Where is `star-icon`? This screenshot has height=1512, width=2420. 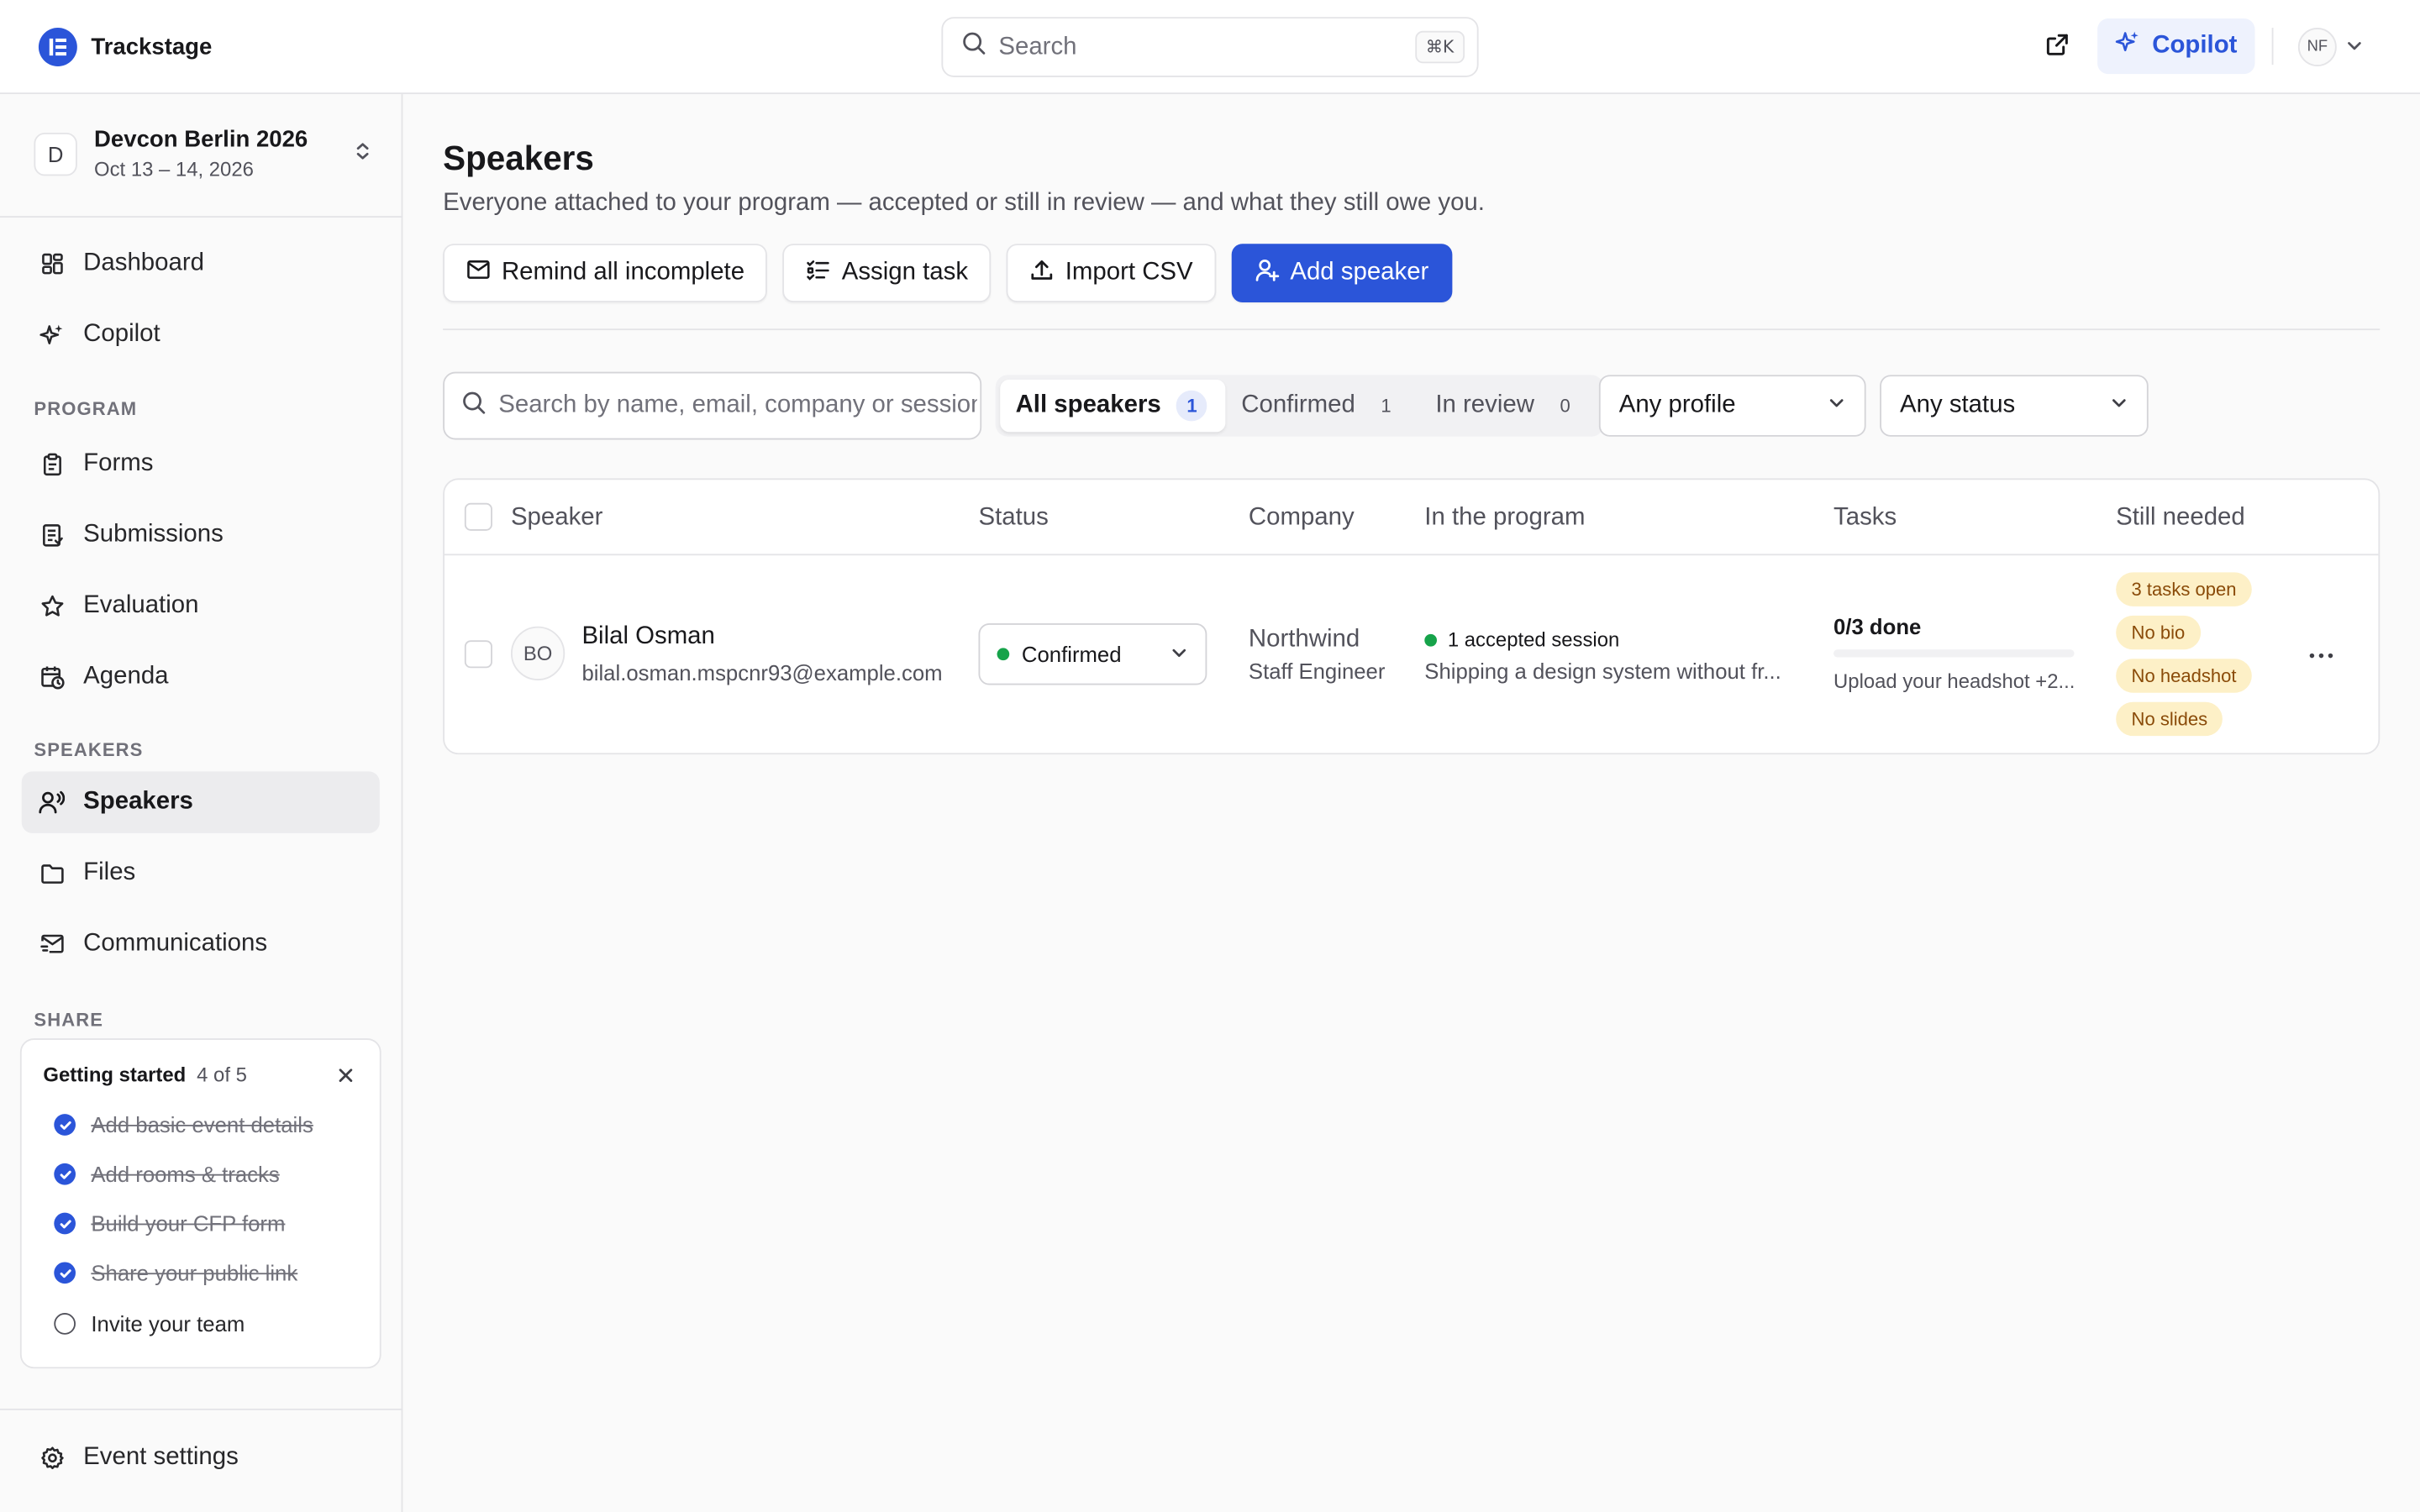 star-icon is located at coordinates (52, 606).